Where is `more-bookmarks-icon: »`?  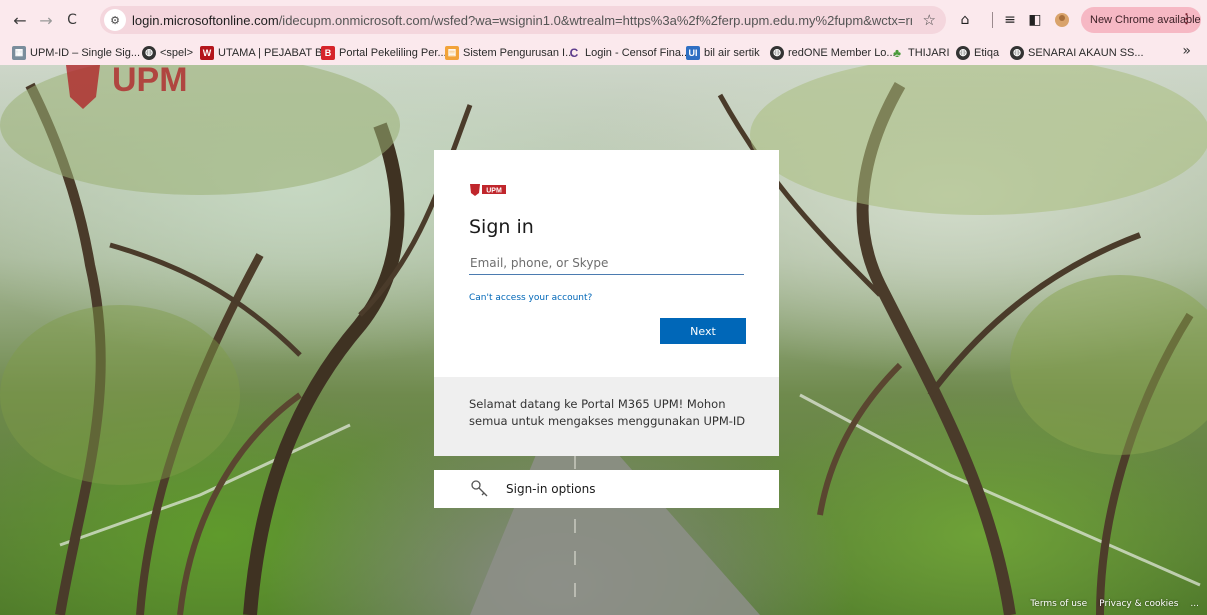
more-bookmarks-icon: » is located at coordinates (1186, 51).